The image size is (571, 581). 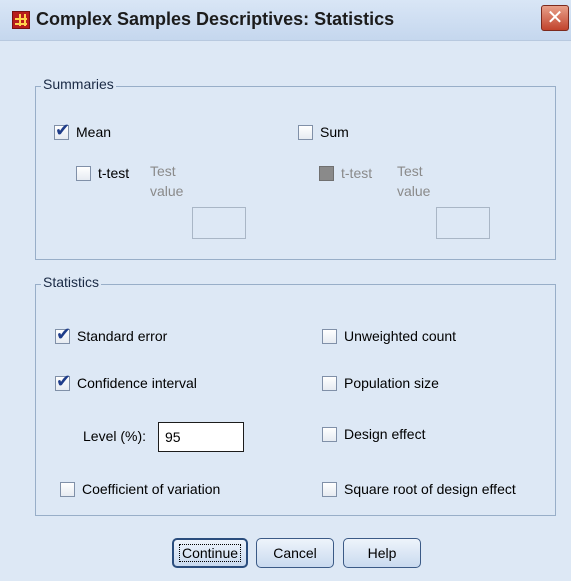 I want to click on continue-button: Continue, so click(x=210, y=553).